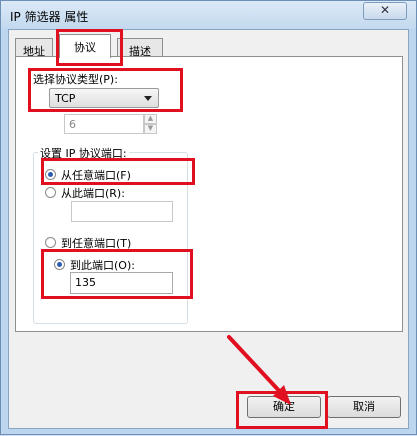  I want to click on tab-protocol-label: 协议, so click(85, 47).